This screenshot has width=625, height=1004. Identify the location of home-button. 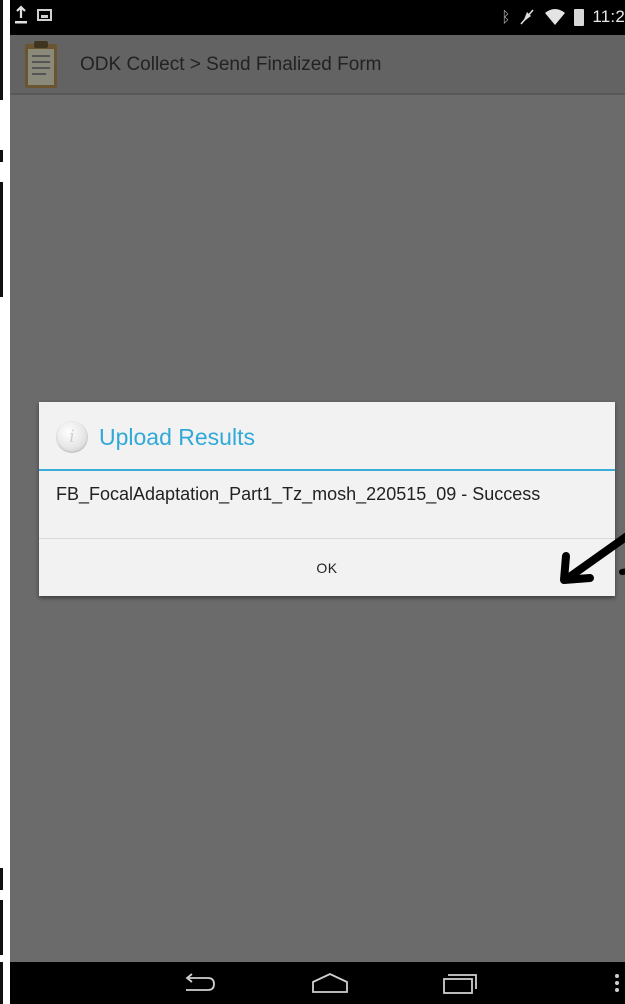
(330, 983).